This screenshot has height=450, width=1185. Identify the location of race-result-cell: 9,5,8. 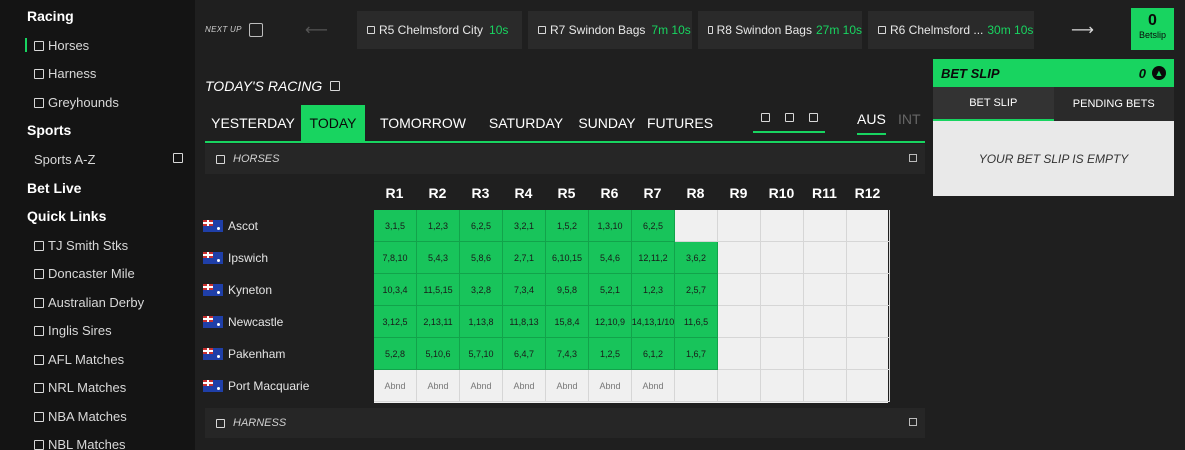
(567, 290).